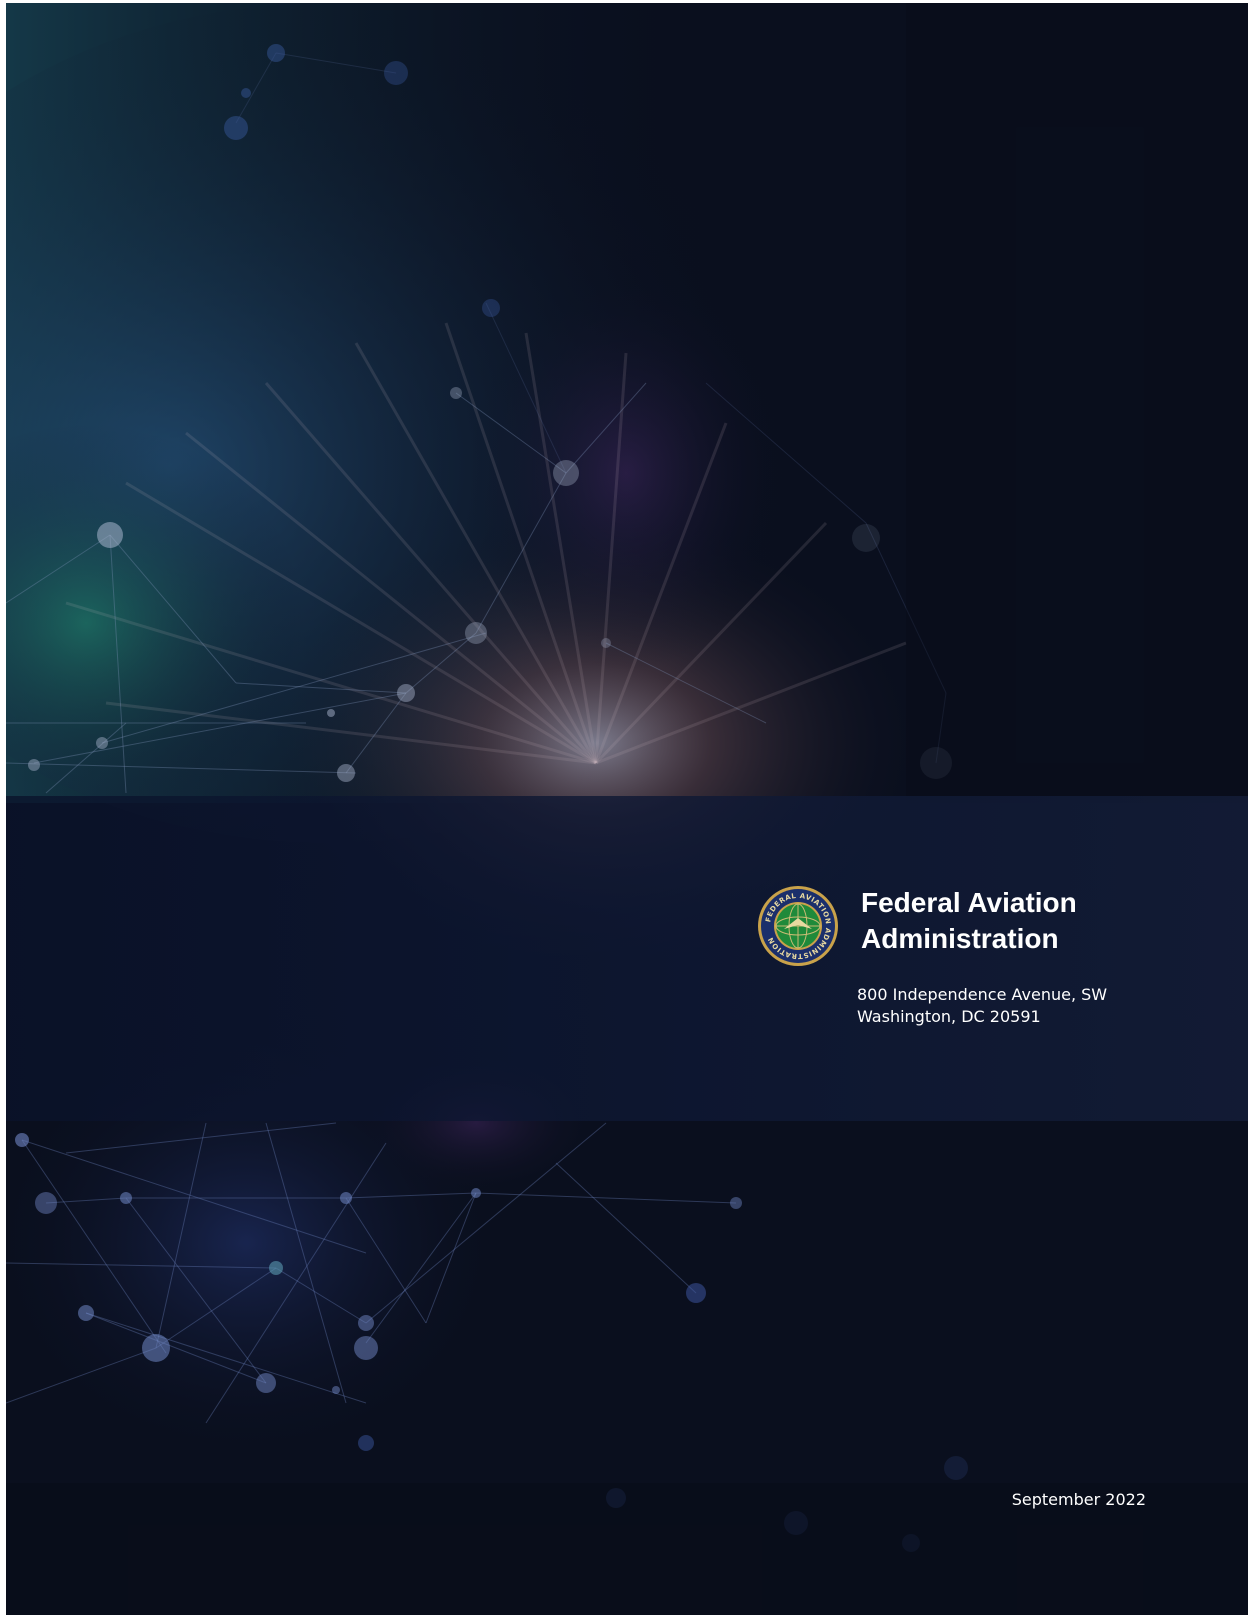  I want to click on organization-name-line2: Administration, so click(960, 938).